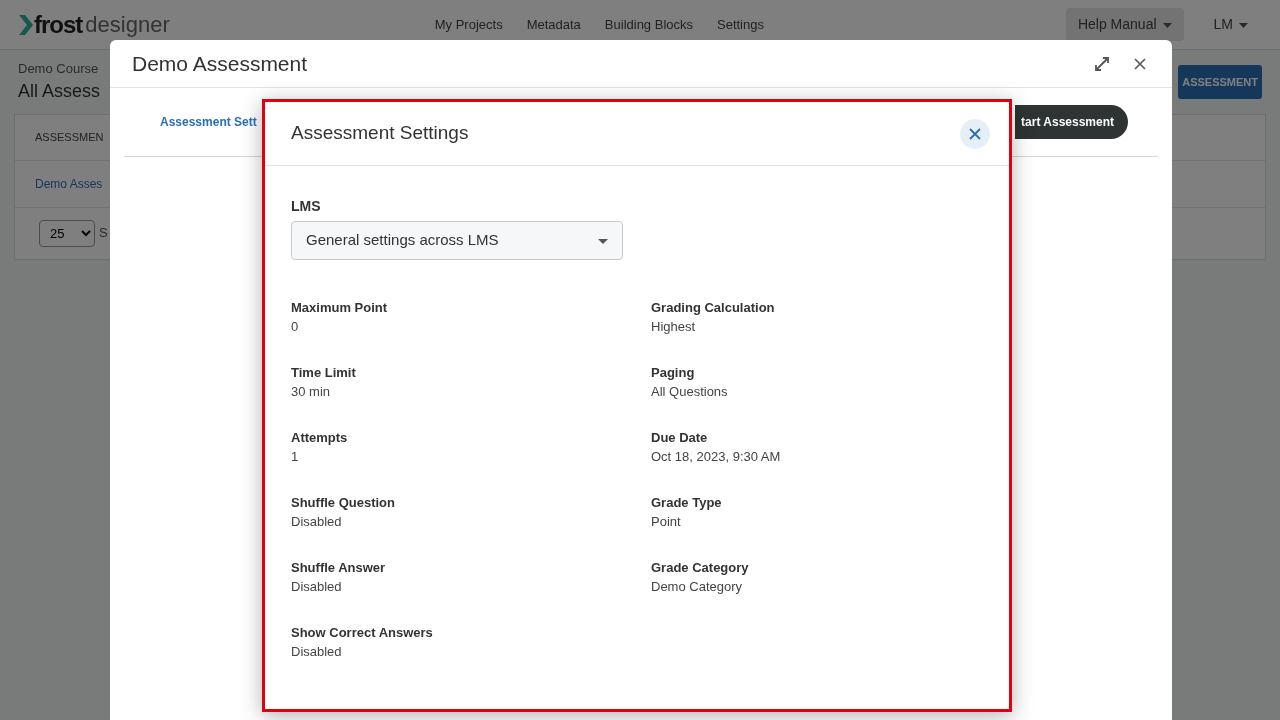  What do you see at coordinates (26, 24) in the screenshot?
I see `logo-icon` at bounding box center [26, 24].